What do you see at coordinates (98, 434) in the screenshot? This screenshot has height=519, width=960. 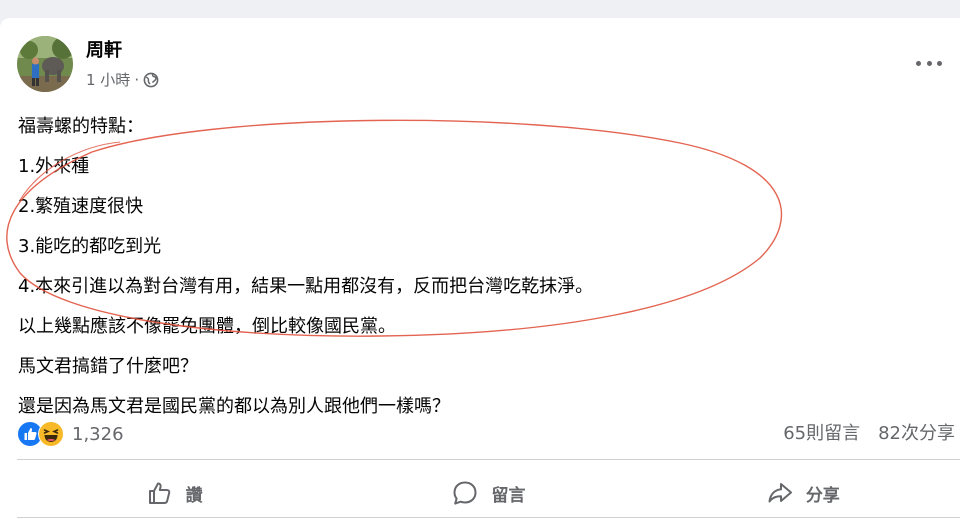 I see `reaction-count: 1,326` at bounding box center [98, 434].